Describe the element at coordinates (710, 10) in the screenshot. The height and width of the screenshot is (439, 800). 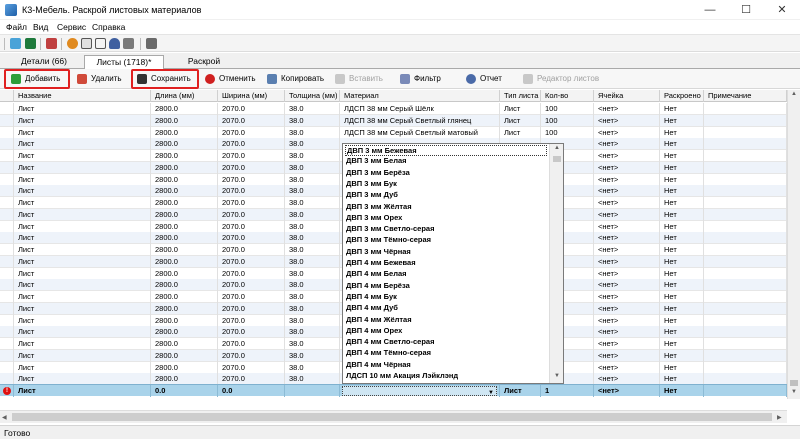
I see `minimize-button: —` at that location.